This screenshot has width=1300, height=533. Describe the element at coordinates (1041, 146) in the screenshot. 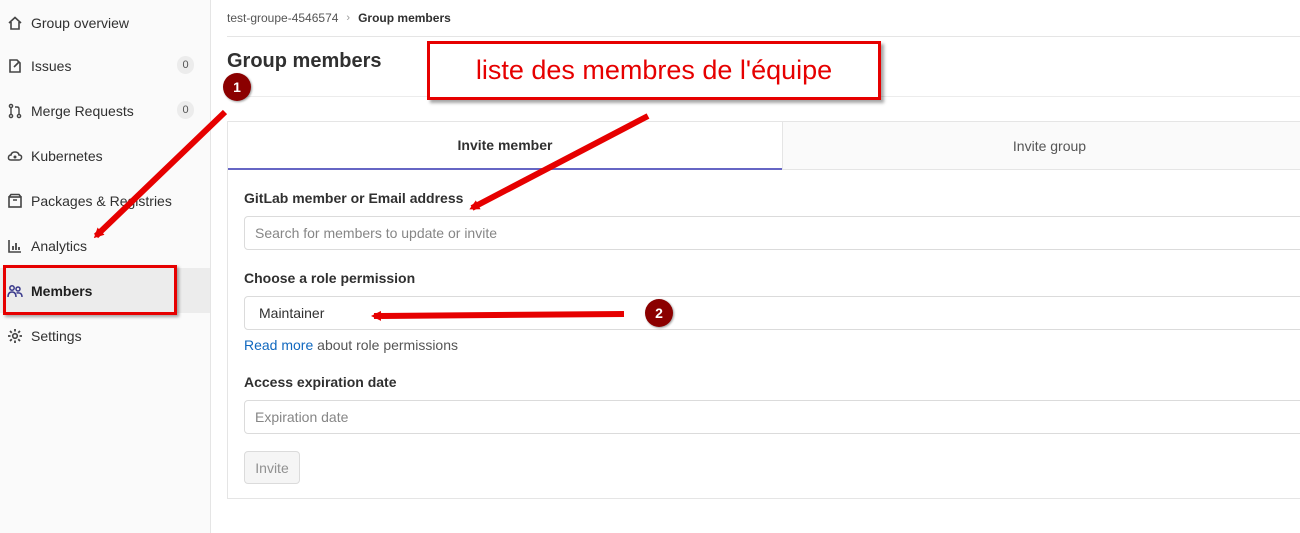

I see `tab-invite-group: Invite group` at that location.